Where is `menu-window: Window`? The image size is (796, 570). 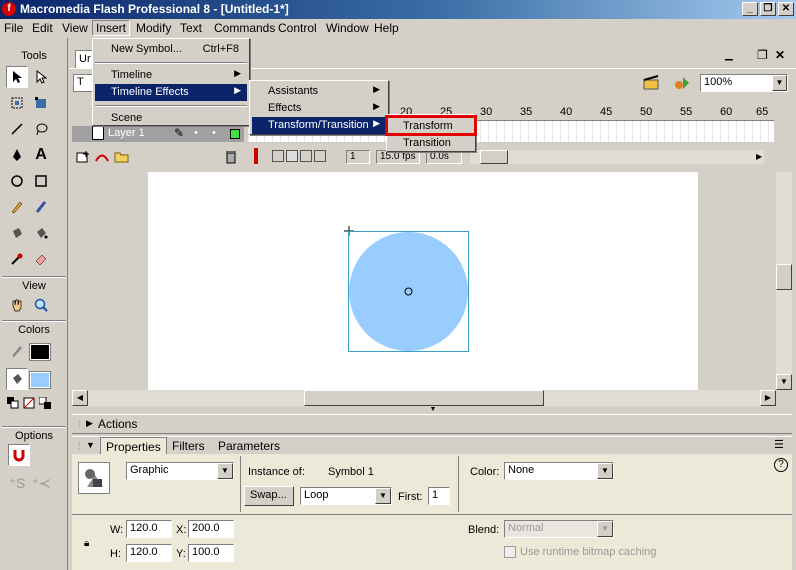 menu-window: Window is located at coordinates (347, 28).